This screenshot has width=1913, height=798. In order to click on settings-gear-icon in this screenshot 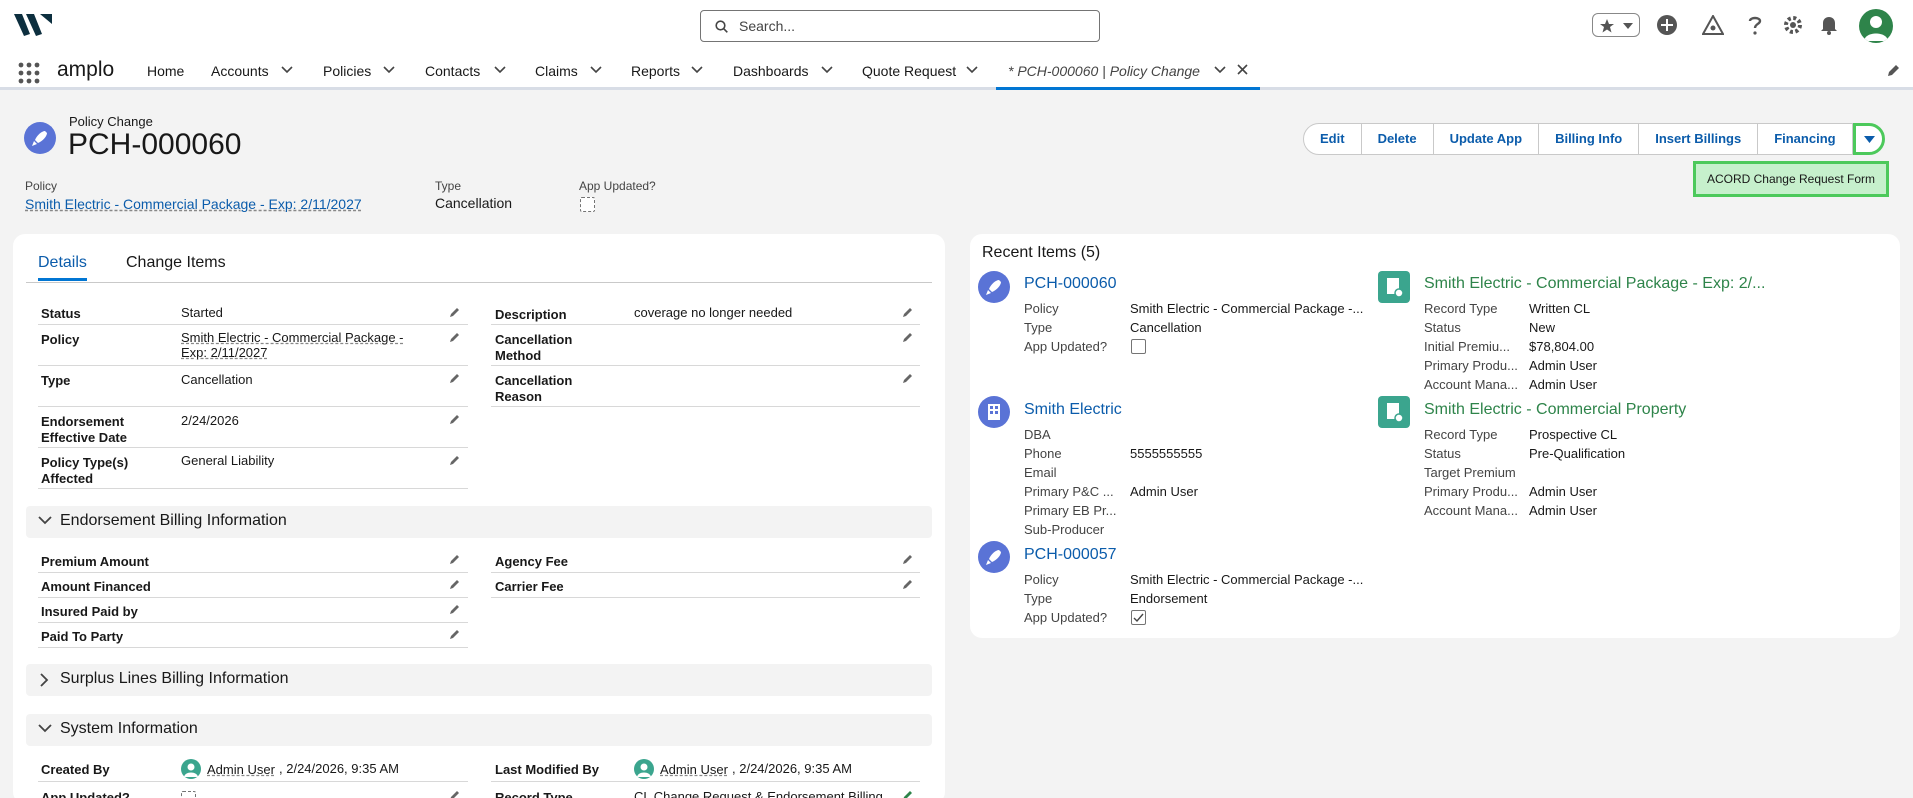, I will do `click(1793, 25)`.